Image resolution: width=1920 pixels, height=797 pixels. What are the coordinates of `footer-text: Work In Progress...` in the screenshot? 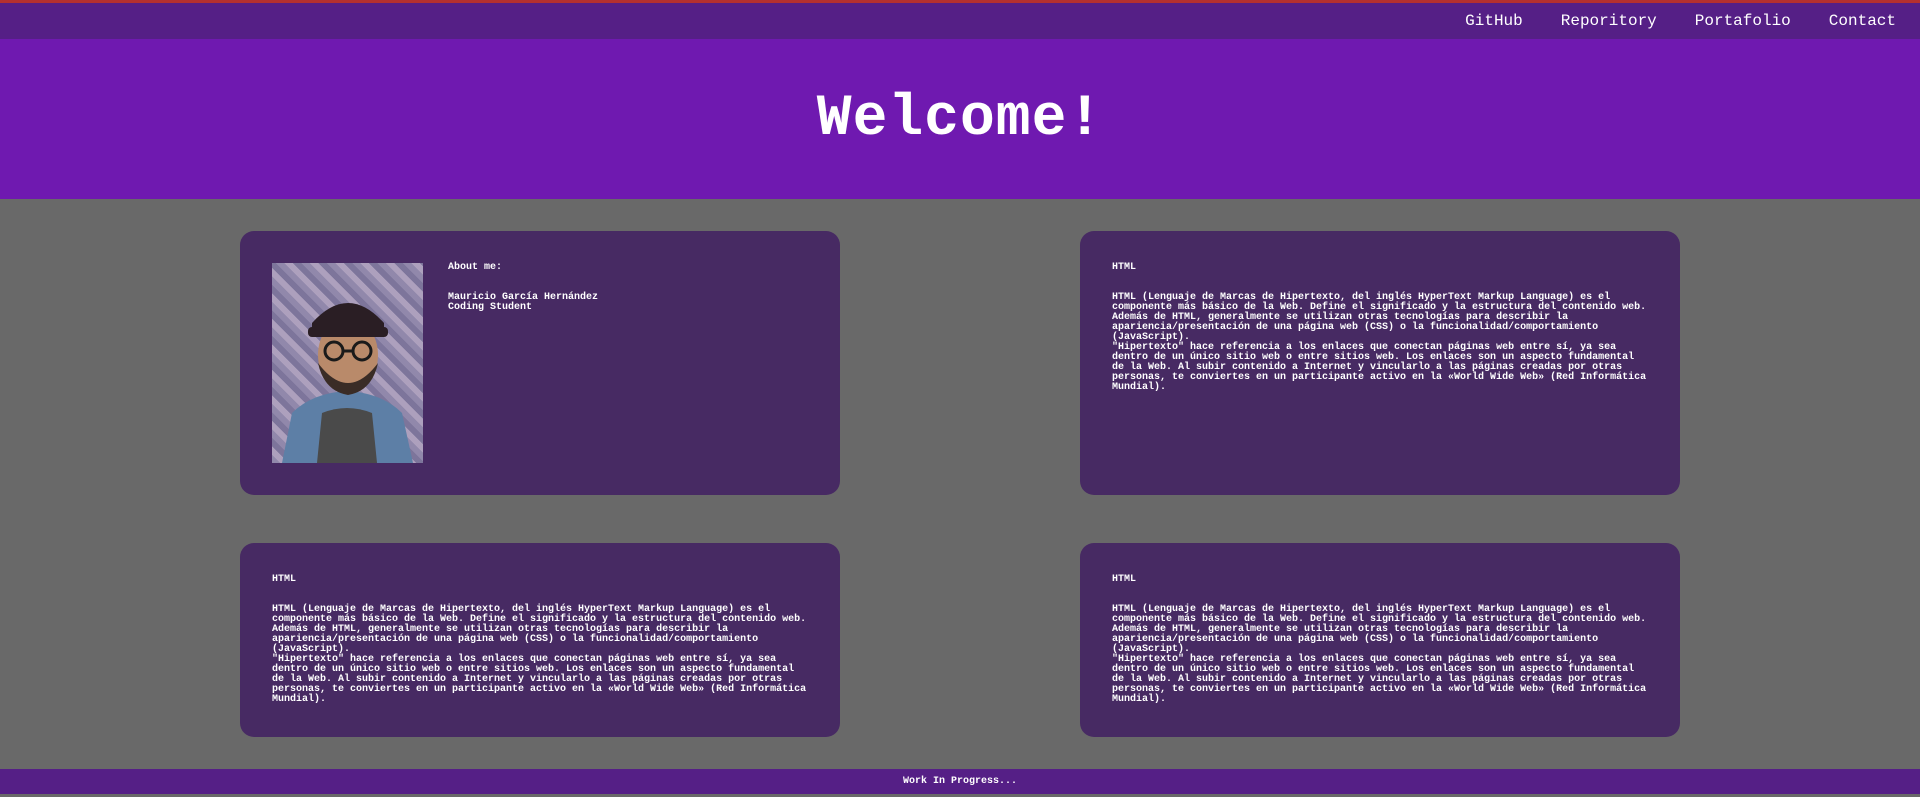 It's located at (960, 781).